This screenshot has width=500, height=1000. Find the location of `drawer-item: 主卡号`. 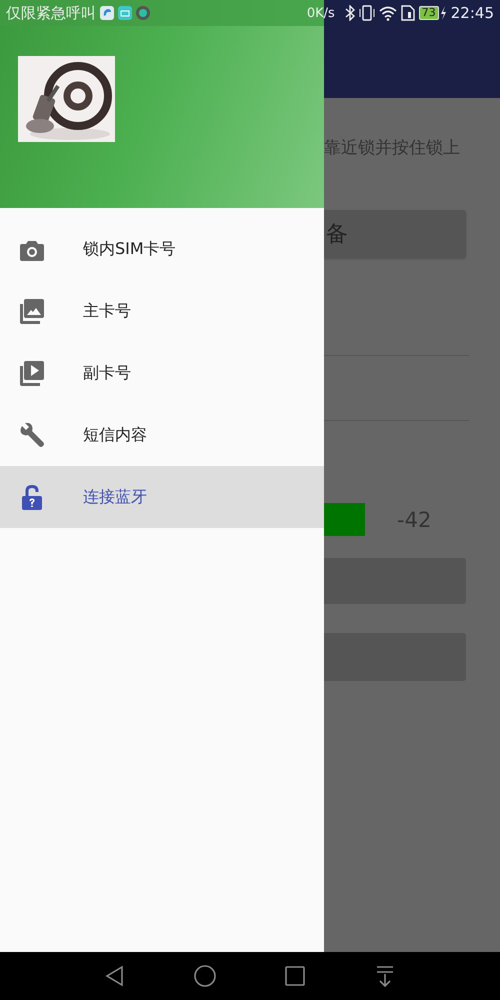

drawer-item: 主卡号 is located at coordinates (162, 311).